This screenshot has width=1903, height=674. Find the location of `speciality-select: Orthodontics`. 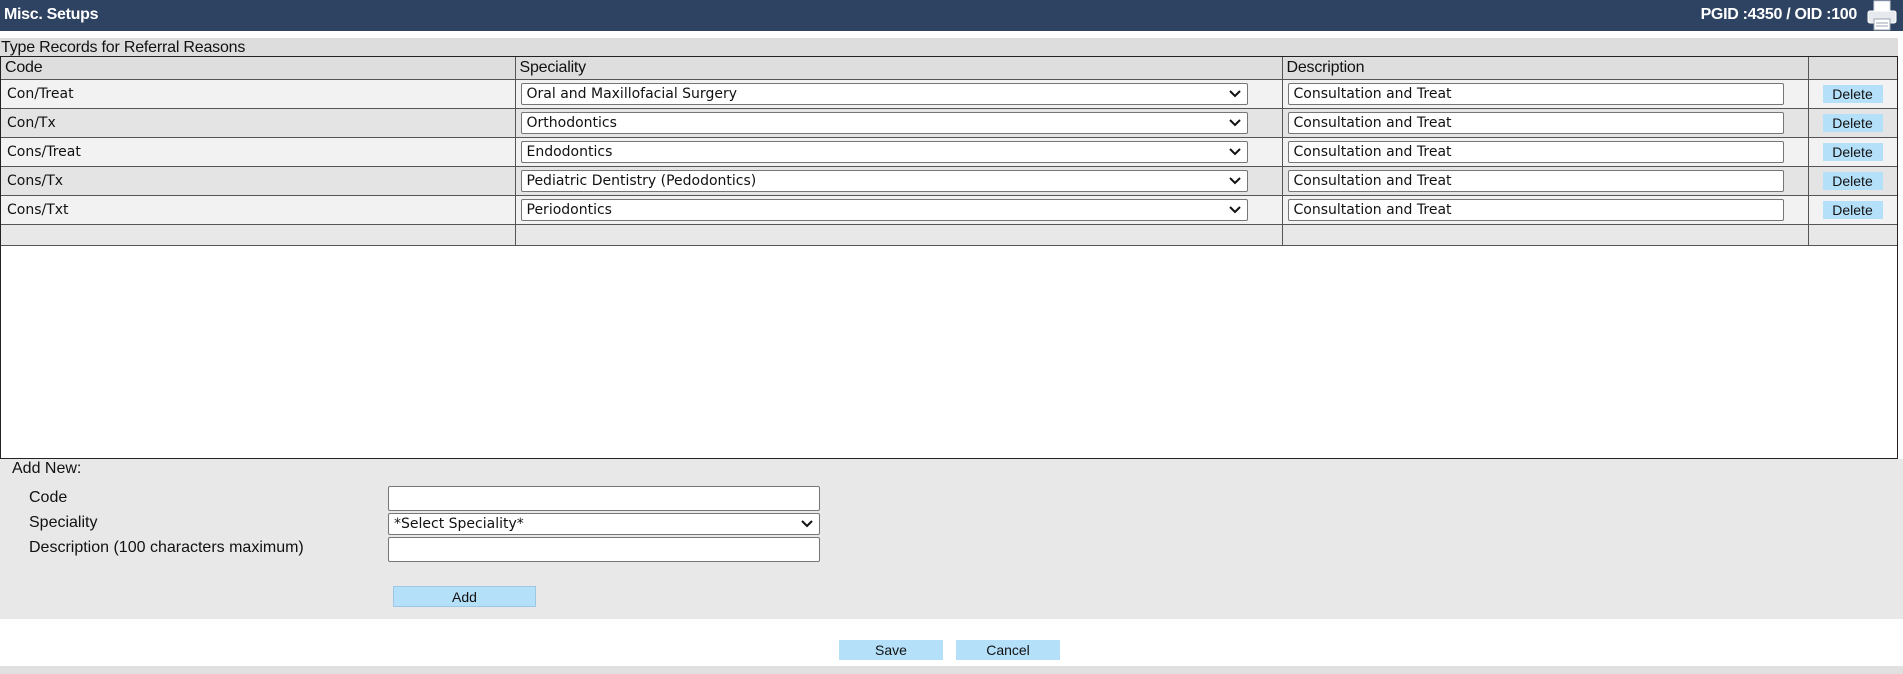

speciality-select: Orthodontics is located at coordinates (884, 123).